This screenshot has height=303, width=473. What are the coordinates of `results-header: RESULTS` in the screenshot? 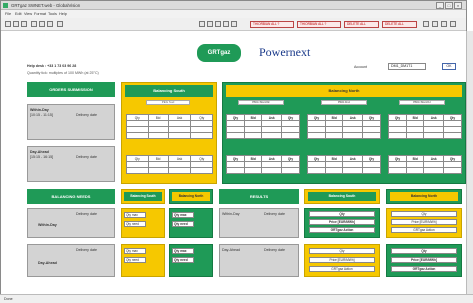 It's located at (259, 196).